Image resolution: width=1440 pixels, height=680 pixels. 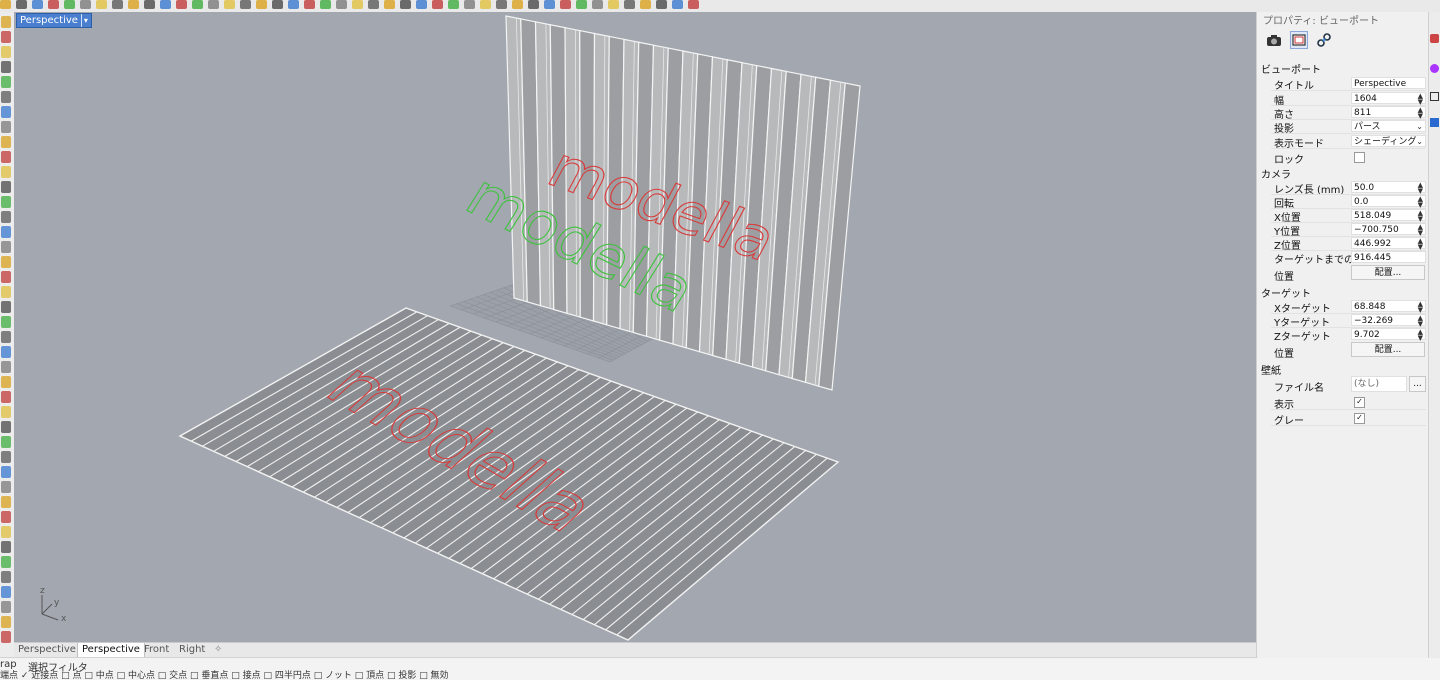 I want to click on tab-front: Front, so click(x=156, y=650).